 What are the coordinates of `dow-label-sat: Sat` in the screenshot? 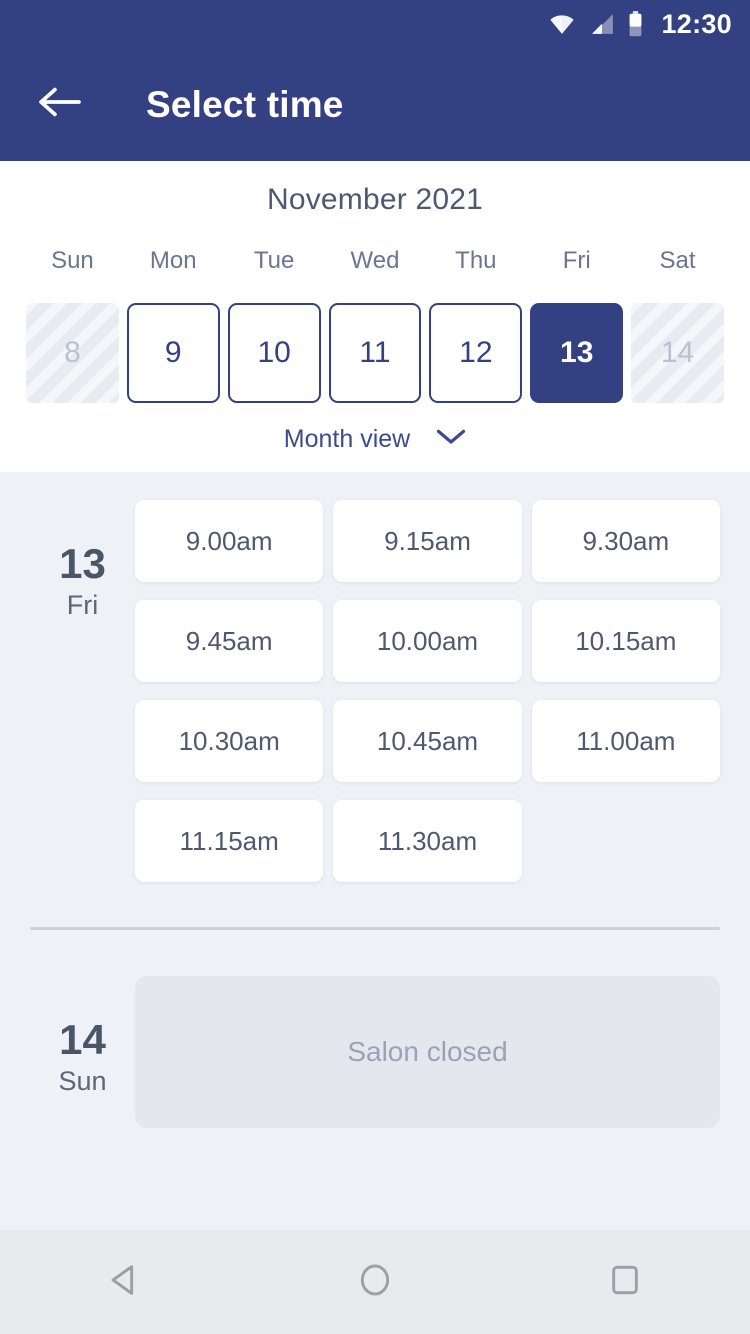 It's located at (677, 260).